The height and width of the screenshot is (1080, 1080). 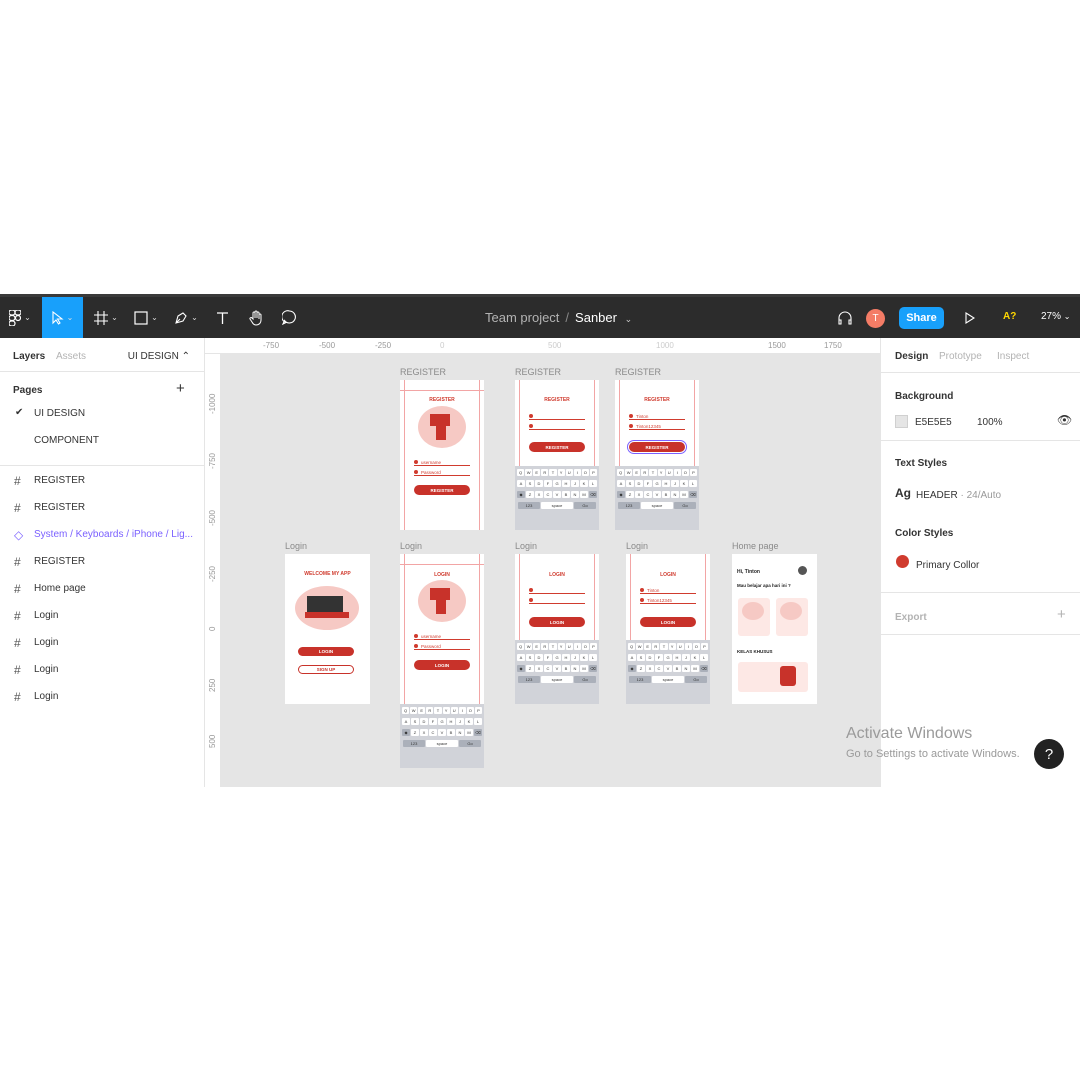 I want to click on comment-tool-button, so click(x=289, y=317).